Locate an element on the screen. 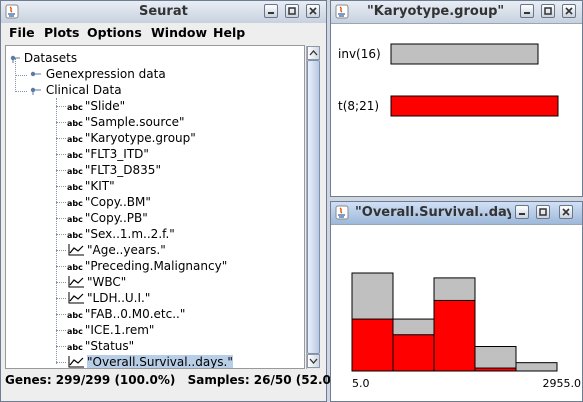 The height and width of the screenshot is (402, 583). tree-variable-item: abc "Copy..BM" is located at coordinates (109, 202).